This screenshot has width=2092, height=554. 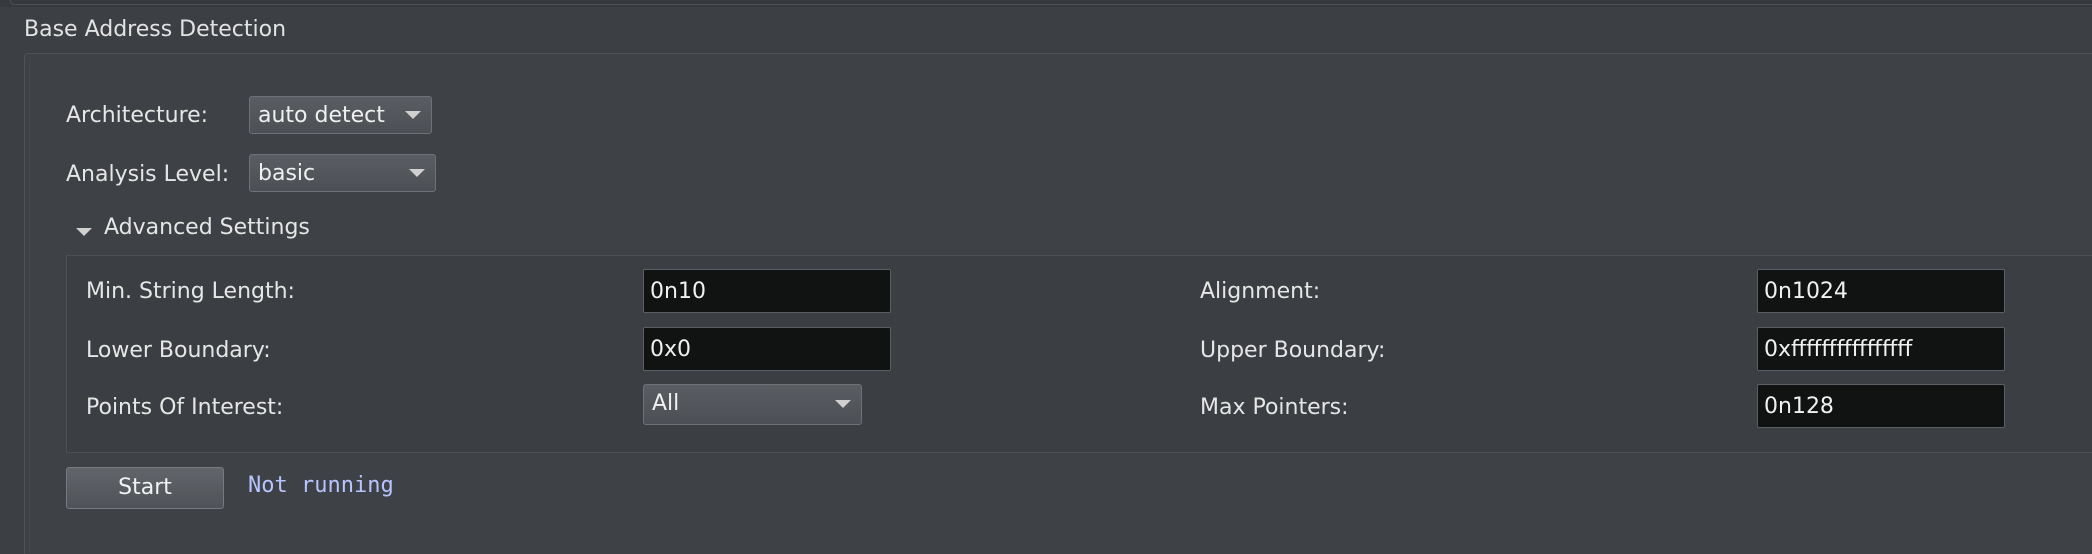 What do you see at coordinates (148, 174) in the screenshot?
I see `analysis-level-label: Analysis Level:` at bounding box center [148, 174].